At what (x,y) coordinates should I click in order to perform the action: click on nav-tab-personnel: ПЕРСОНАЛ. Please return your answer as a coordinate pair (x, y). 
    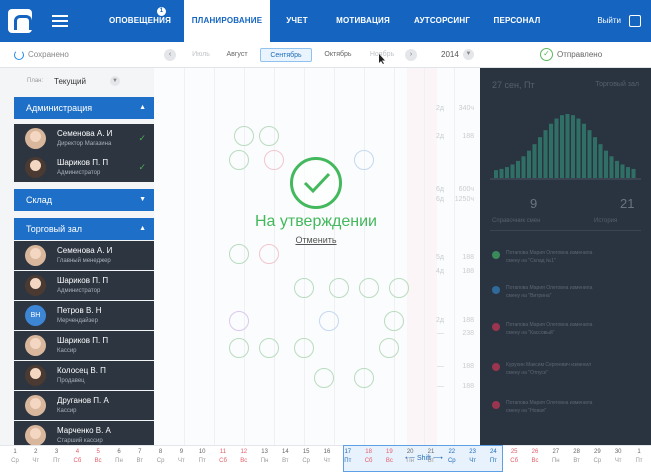
    Looking at the image, I should click on (517, 21).